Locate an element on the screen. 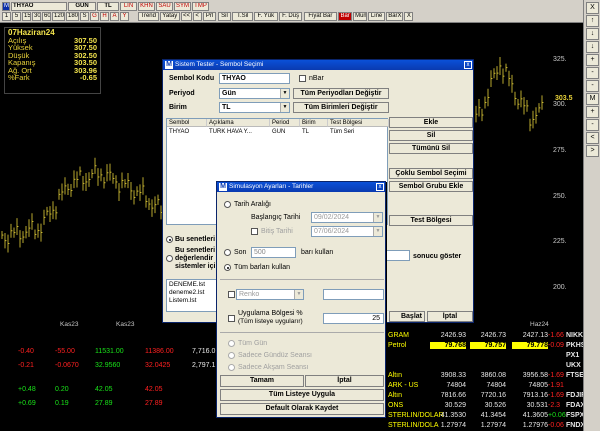 Image resolution: width=600 pixels, height=431 pixels. menu-m-button: M is located at coordinates (6, 6).